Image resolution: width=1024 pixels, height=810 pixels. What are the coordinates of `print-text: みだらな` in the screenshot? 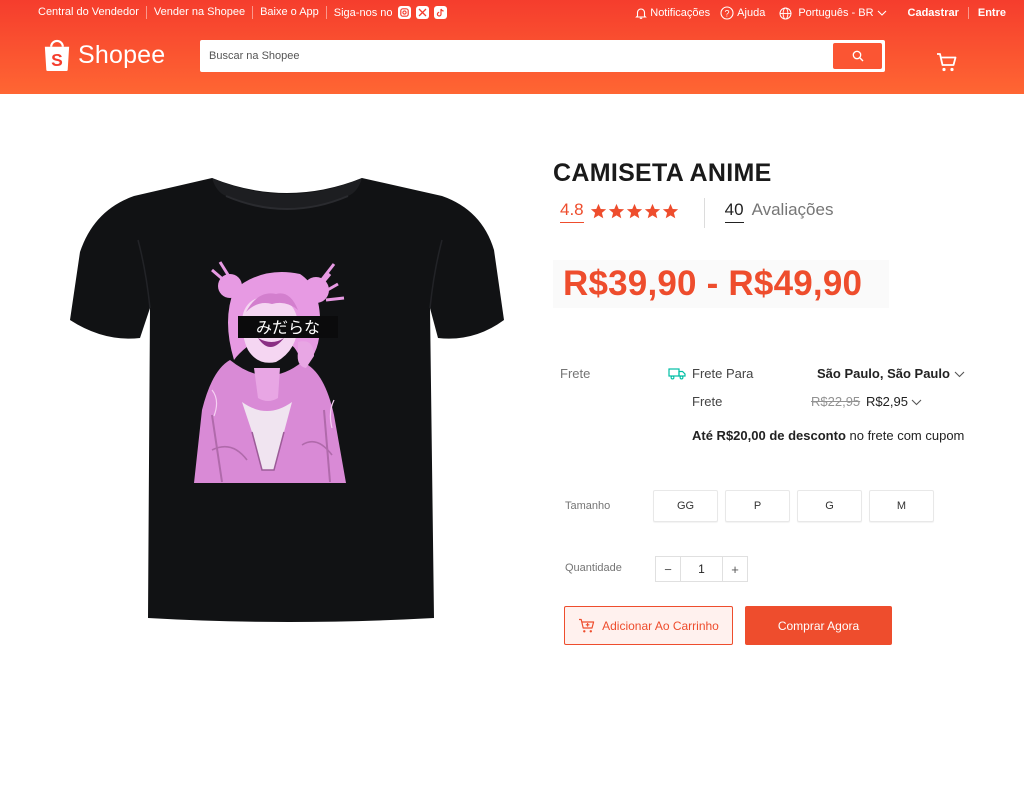 It's located at (288, 327).